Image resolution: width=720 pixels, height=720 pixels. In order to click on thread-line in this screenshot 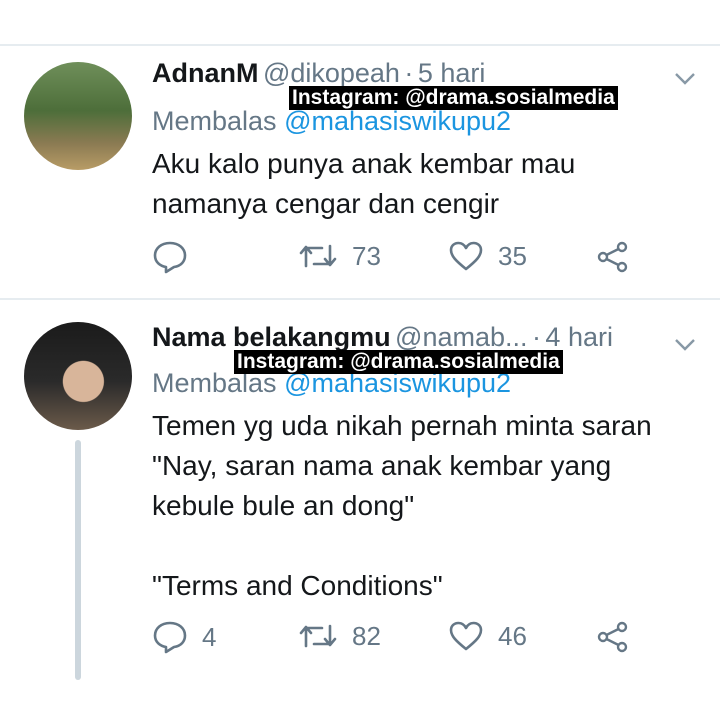, I will do `click(78, 560)`.